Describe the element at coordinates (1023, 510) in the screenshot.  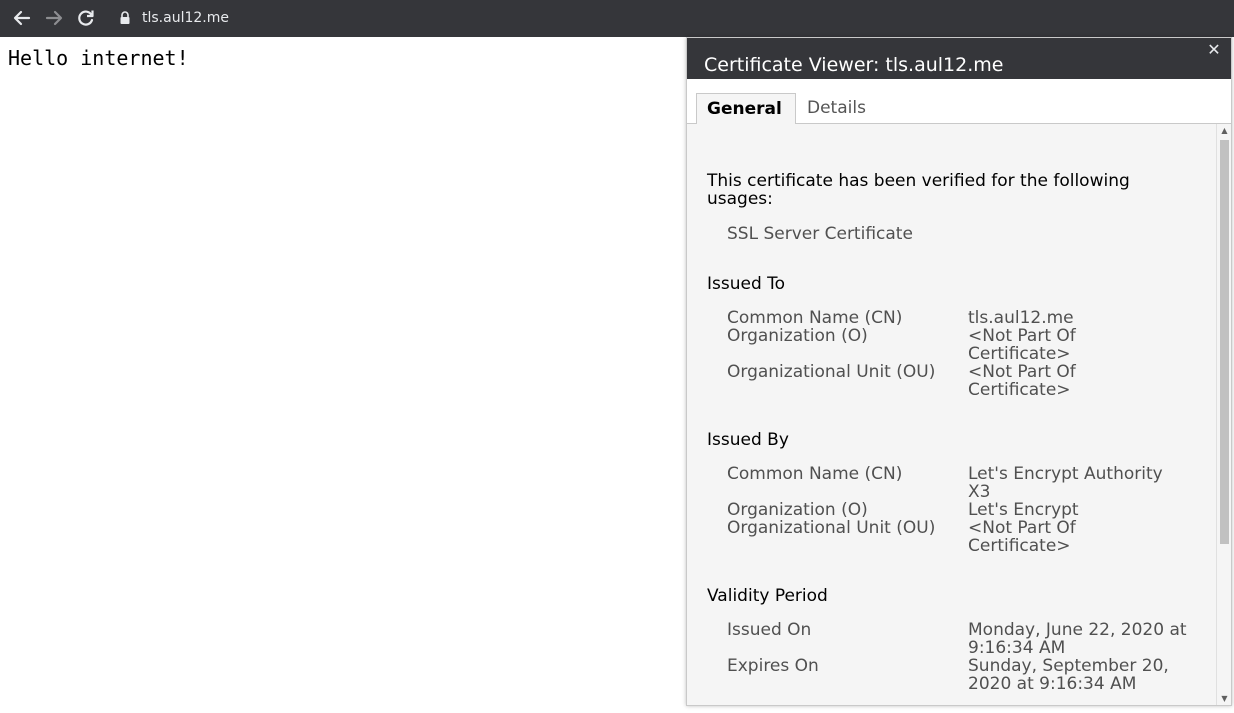
I see `issued-by-o-value: Let's Encrypt` at that location.